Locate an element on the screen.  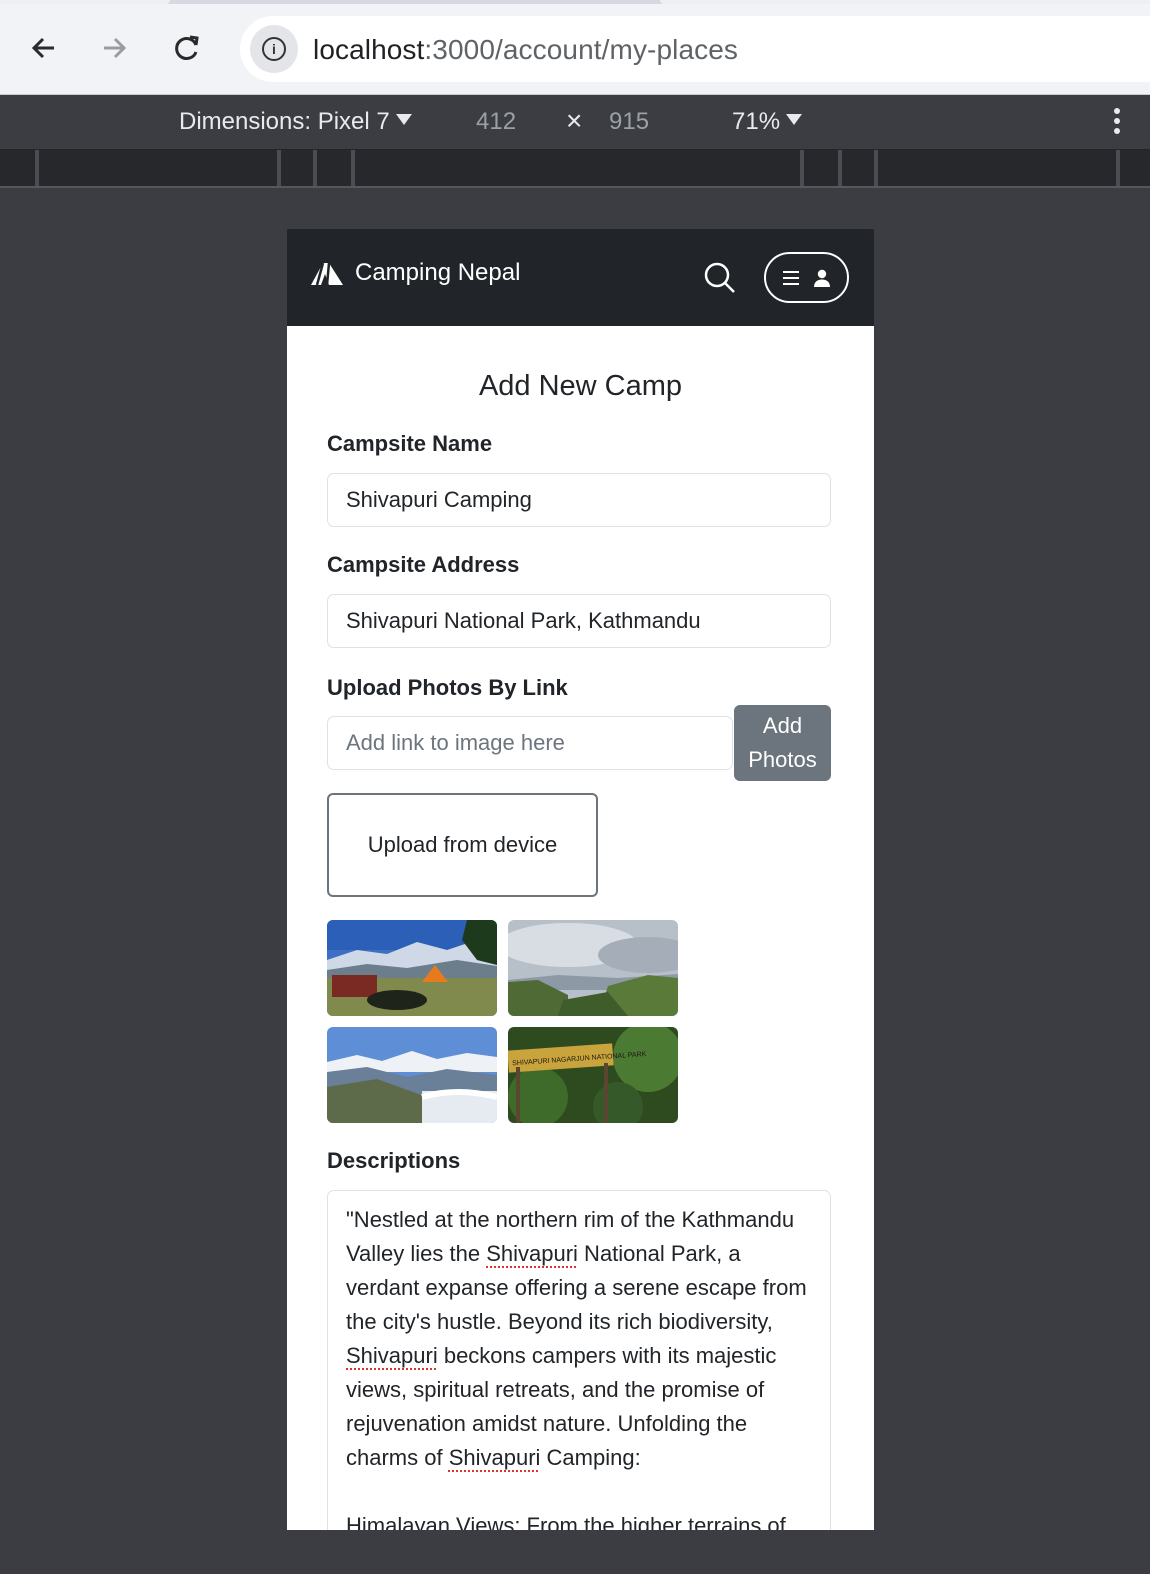
app-navbar: Camping Nepal is located at coordinates (580, 277).